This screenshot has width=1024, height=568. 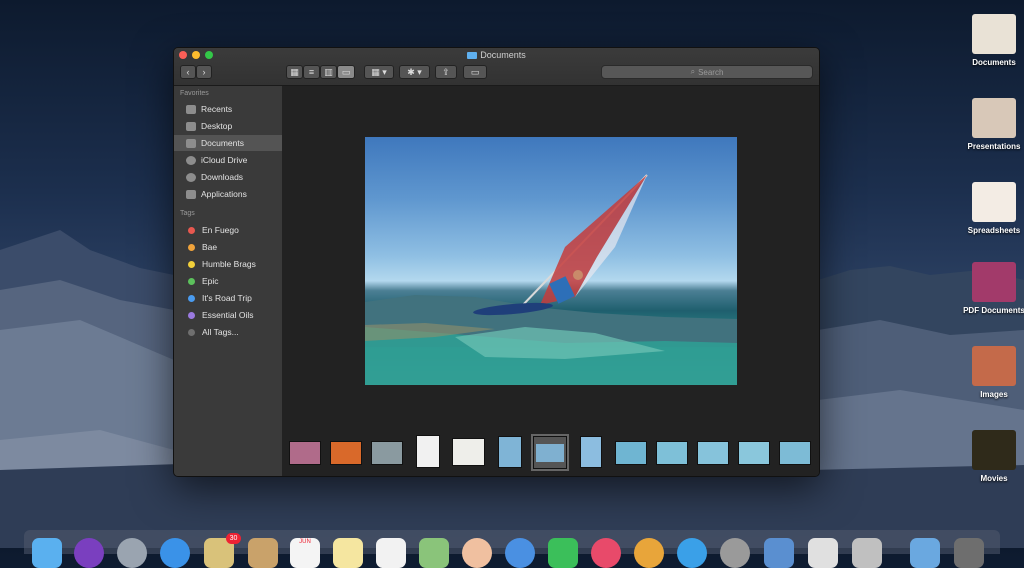 What do you see at coordinates (379, 72) in the screenshot?
I see `group-by-button: ▦ ▾` at bounding box center [379, 72].